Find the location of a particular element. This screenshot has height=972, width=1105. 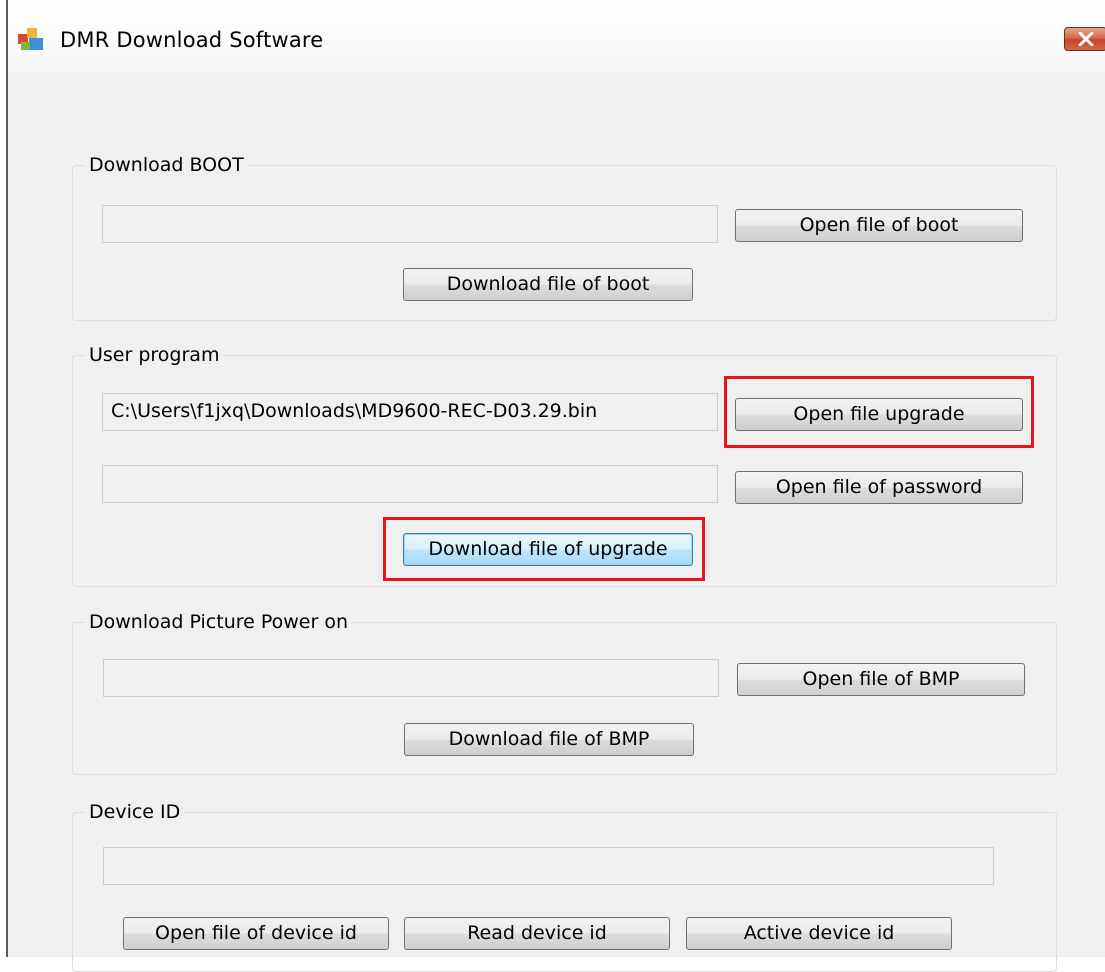

read-device-id-button: Read device id is located at coordinates (537, 933).